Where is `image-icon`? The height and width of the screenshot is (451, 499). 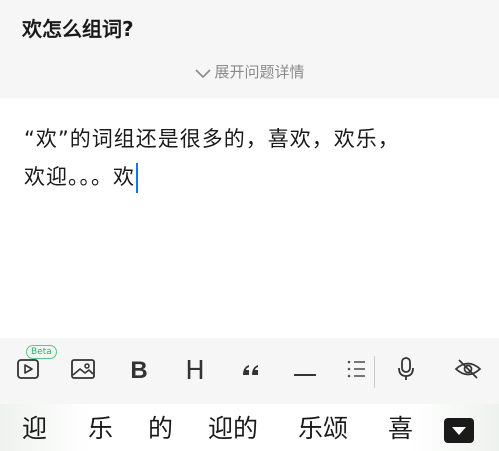
image-icon is located at coordinates (83, 371).